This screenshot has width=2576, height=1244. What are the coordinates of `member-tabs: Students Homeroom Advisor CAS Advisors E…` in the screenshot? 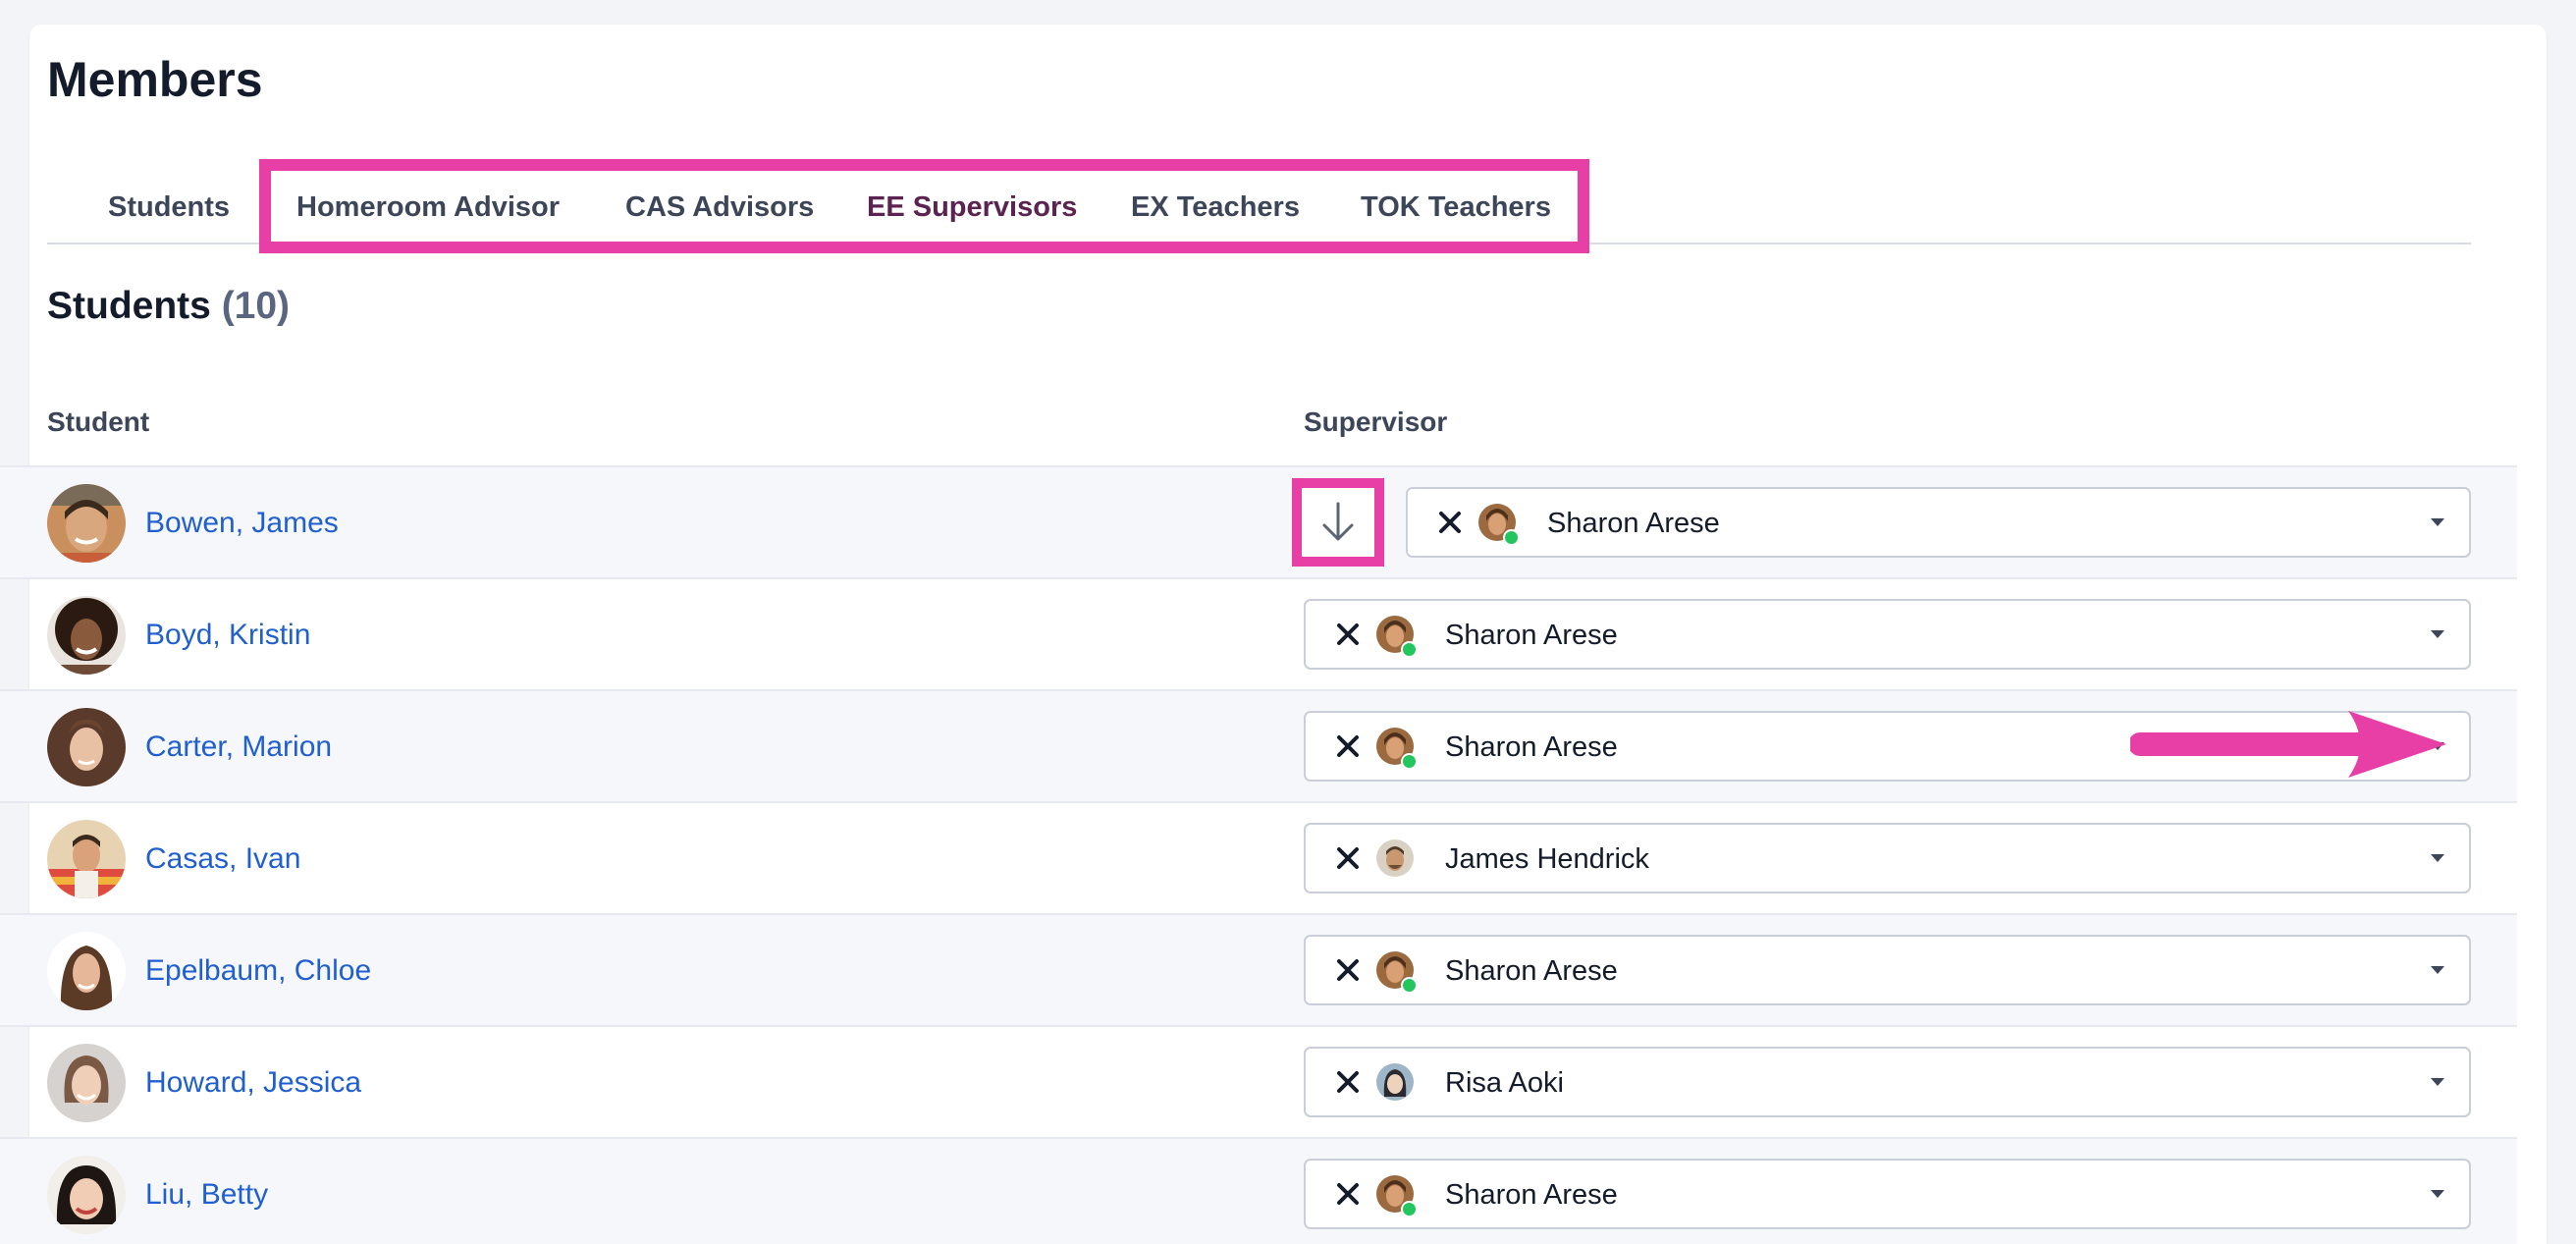 It's located at (1259, 203).